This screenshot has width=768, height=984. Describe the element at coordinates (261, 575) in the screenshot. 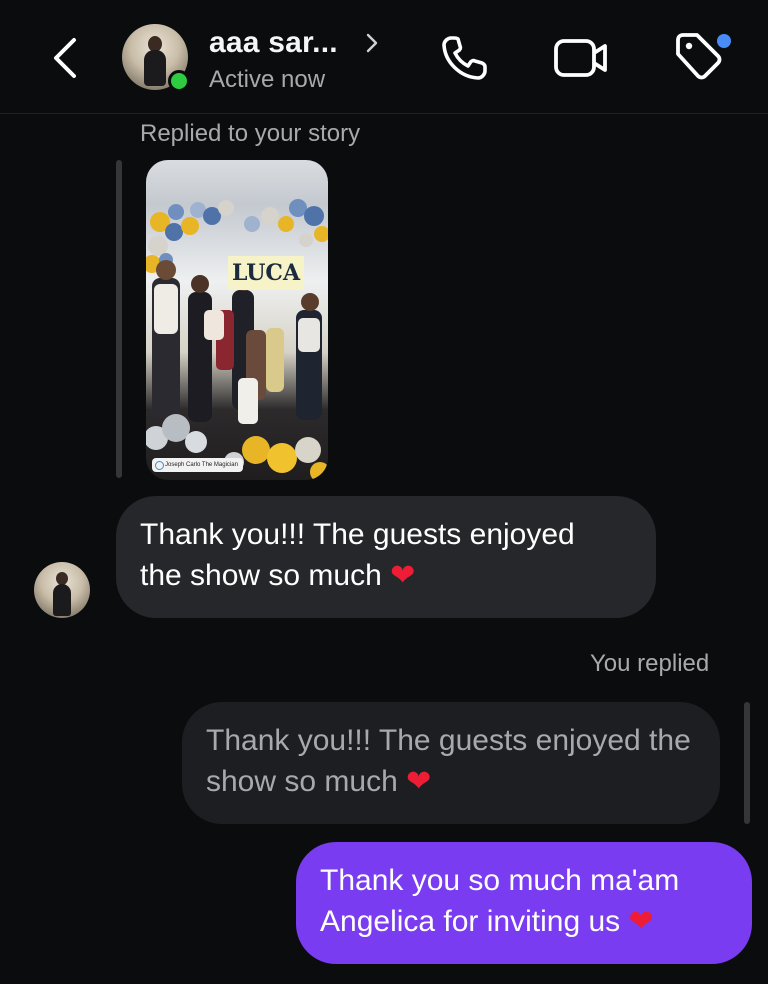

I see `message-text: the show so much` at that location.